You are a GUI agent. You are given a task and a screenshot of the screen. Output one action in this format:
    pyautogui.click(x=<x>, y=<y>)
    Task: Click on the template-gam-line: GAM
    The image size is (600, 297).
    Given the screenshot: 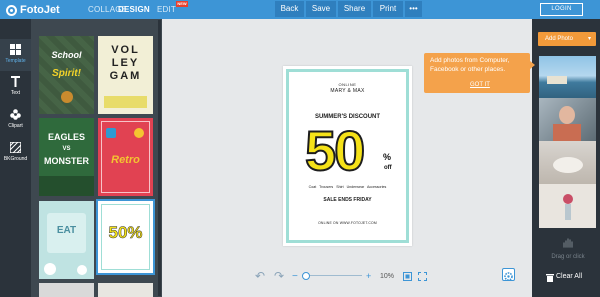 What is the action you would take?
    pyautogui.click(x=125, y=76)
    